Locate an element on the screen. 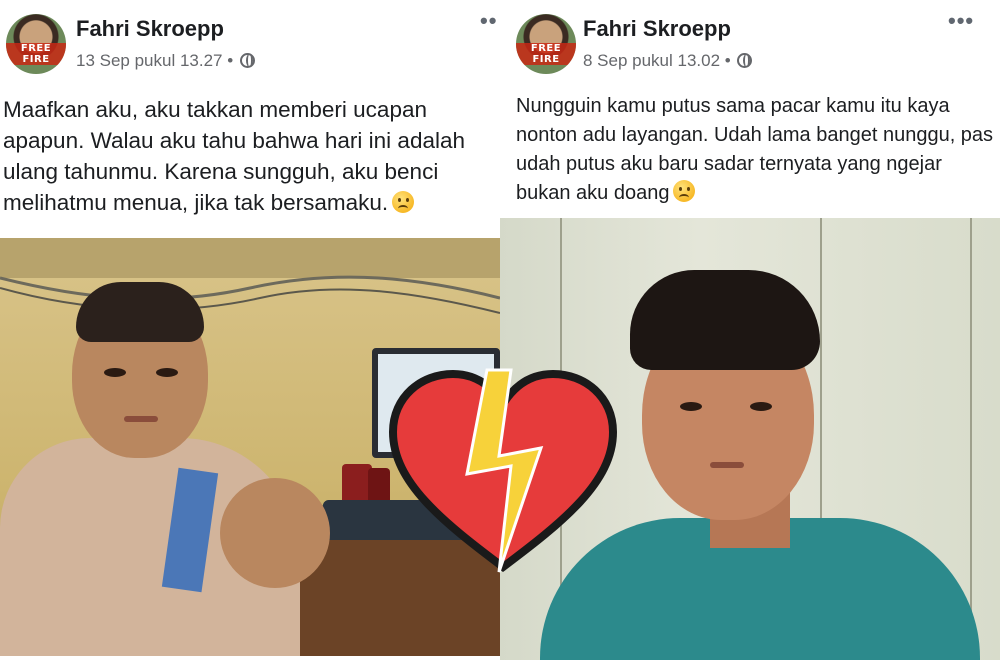  post-timestamp: 13 Sep pukul 13.27 is located at coordinates (149, 60).